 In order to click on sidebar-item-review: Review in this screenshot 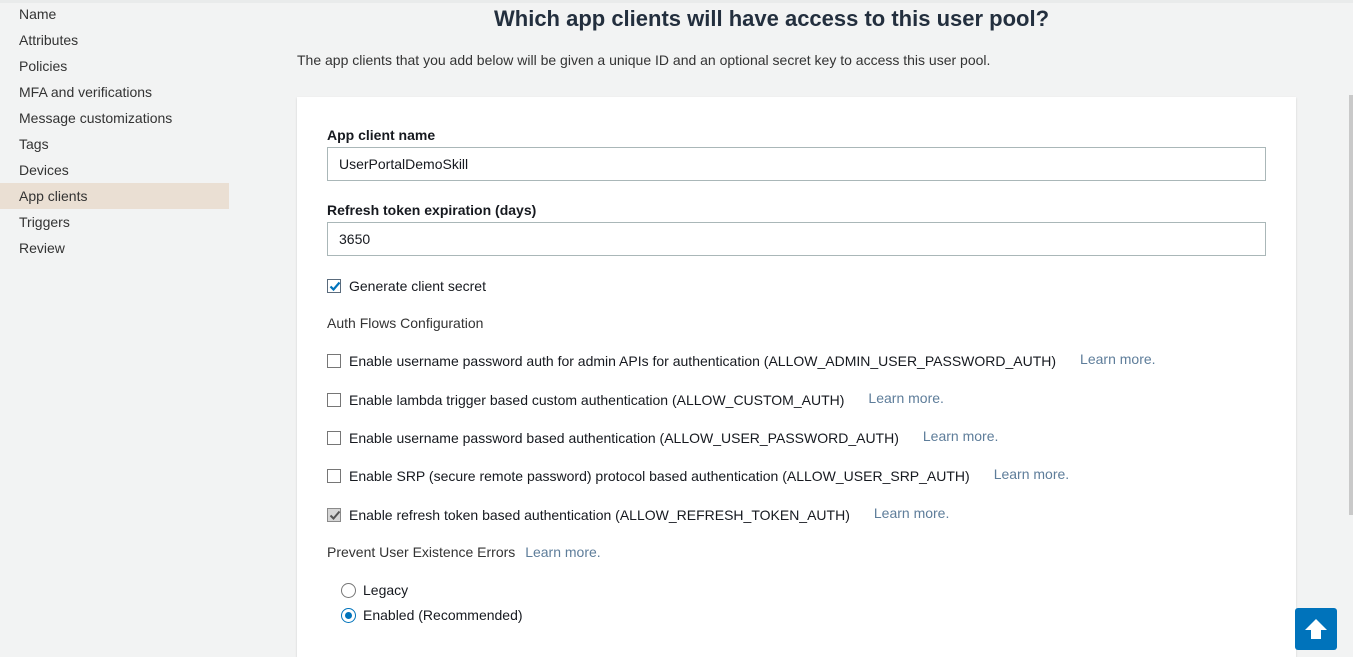, I will do `click(114, 248)`.